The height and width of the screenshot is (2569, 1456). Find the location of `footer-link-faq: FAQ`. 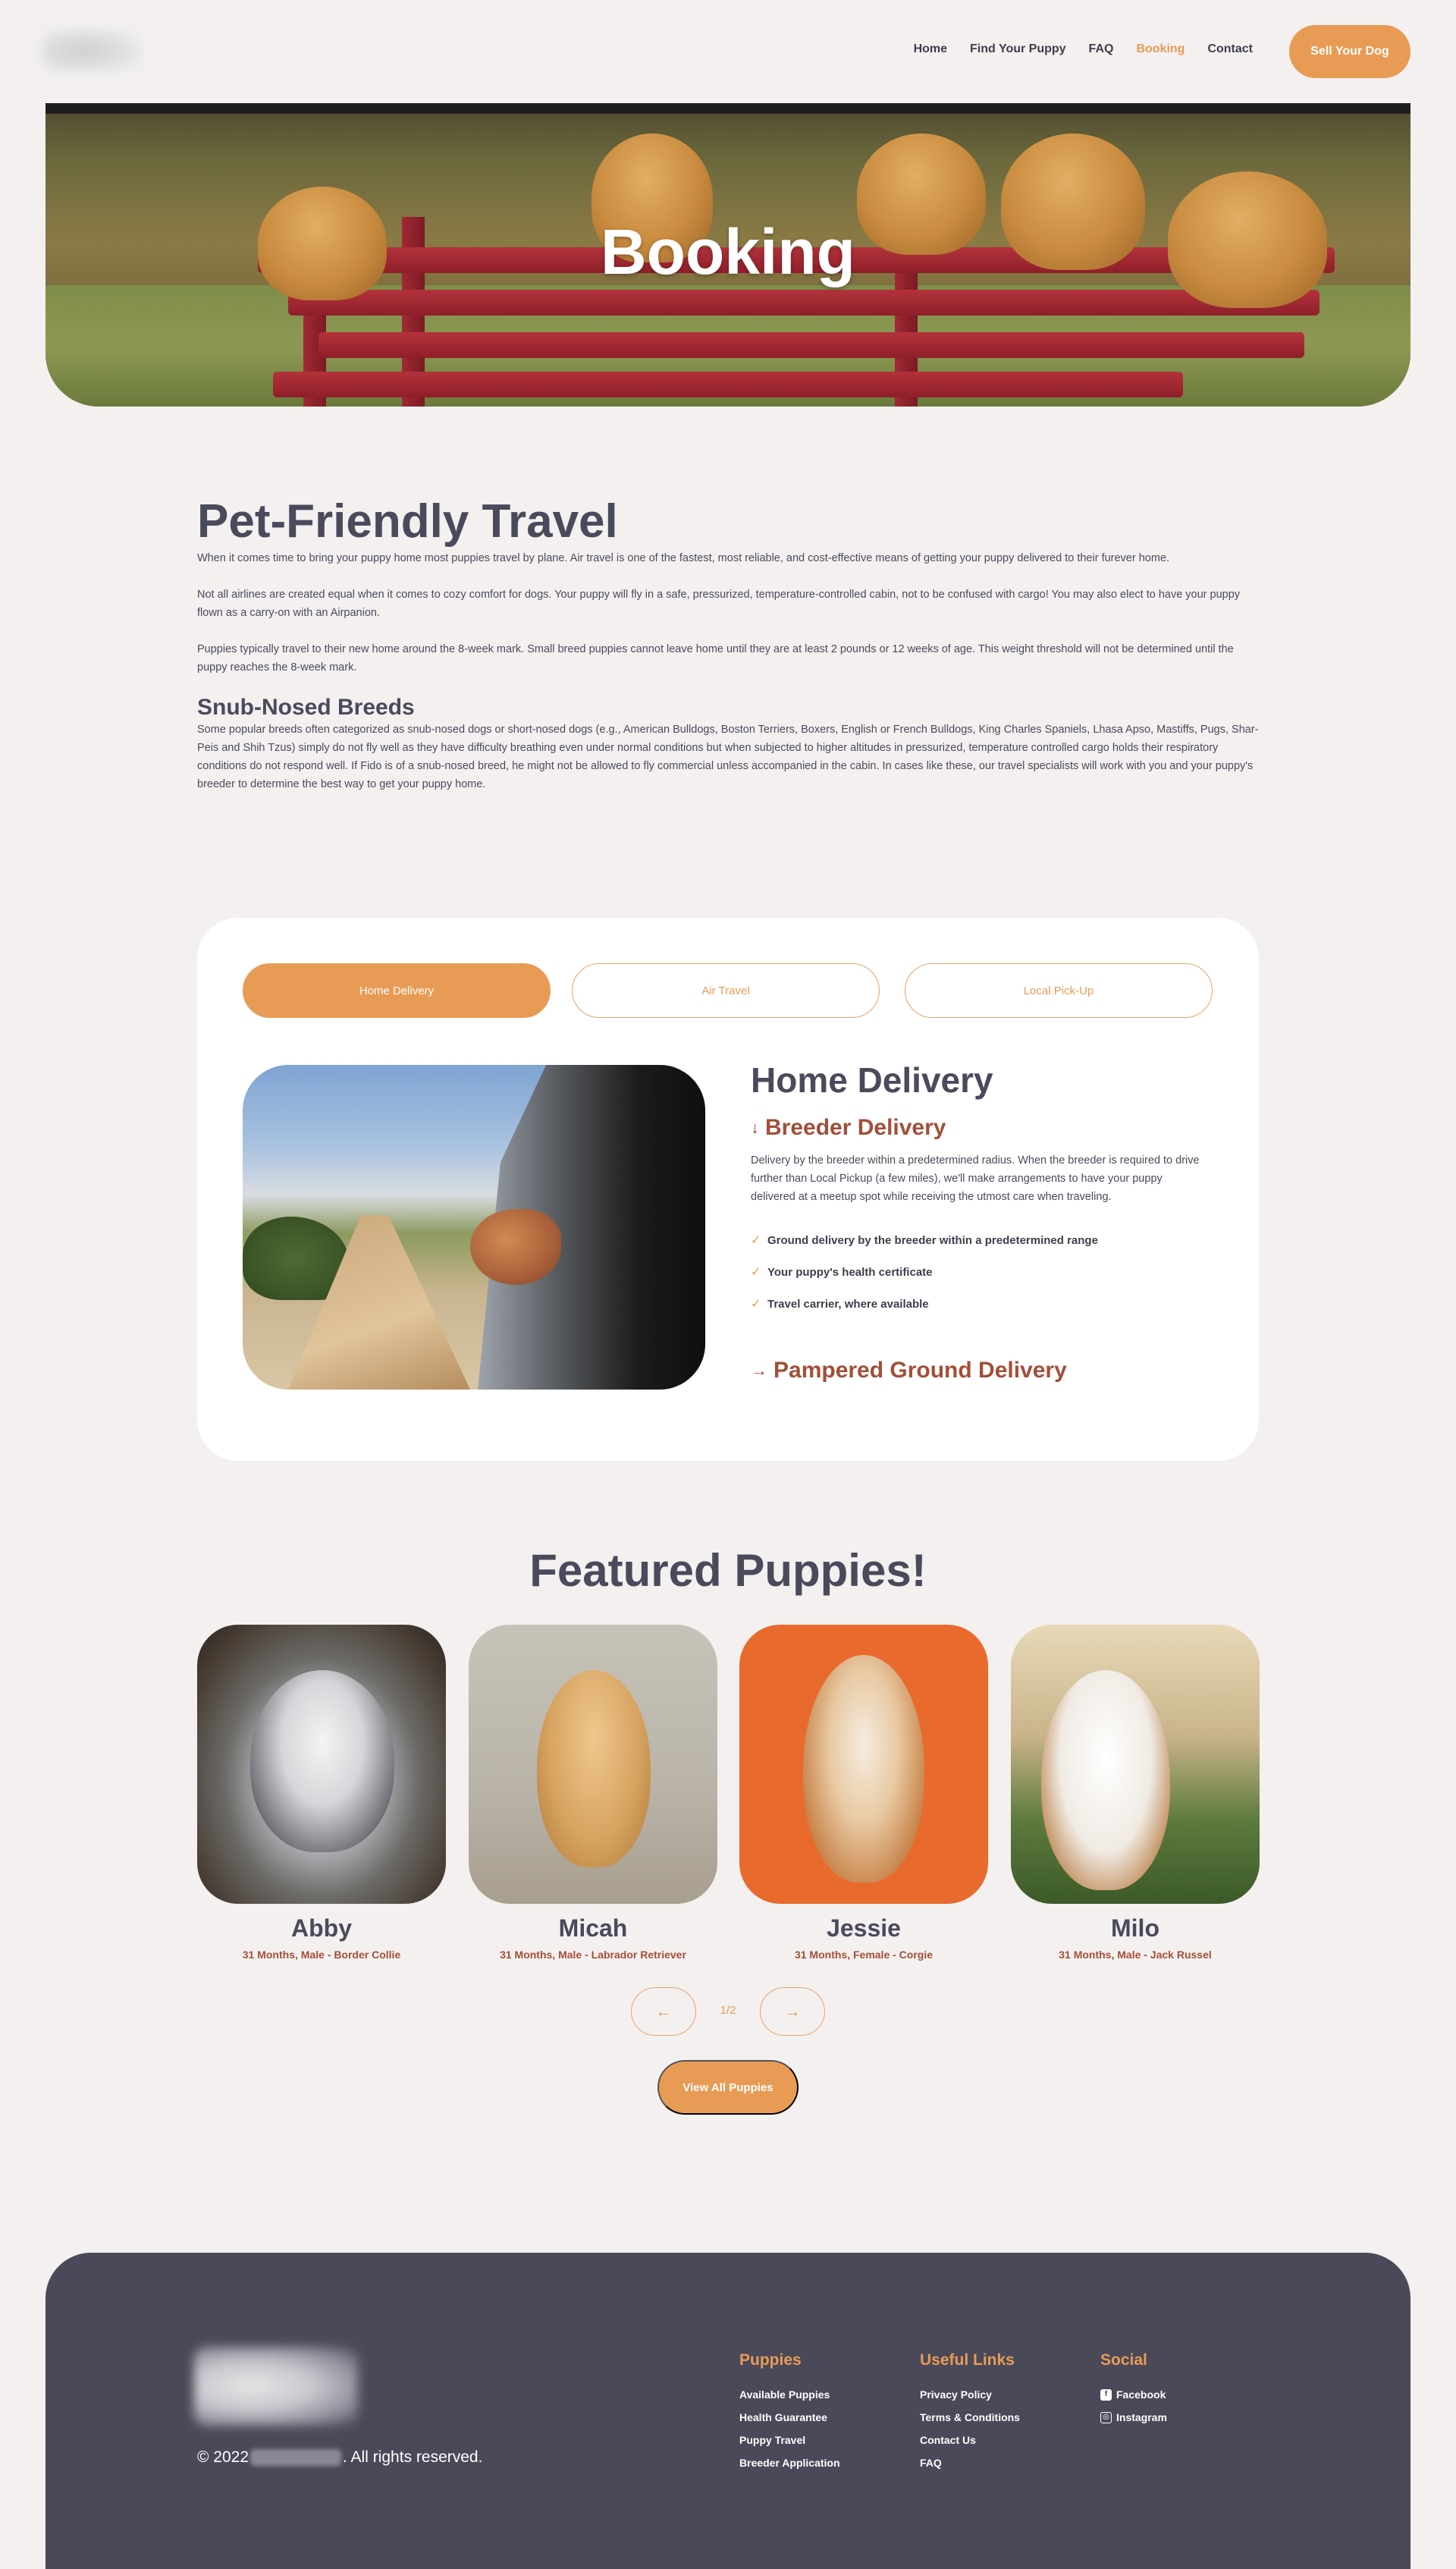

footer-link-faq: FAQ is located at coordinates (970, 2462).